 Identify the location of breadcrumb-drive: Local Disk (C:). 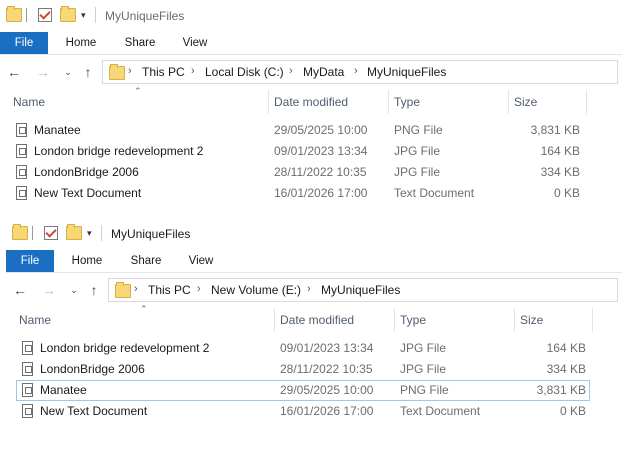
(244, 72).